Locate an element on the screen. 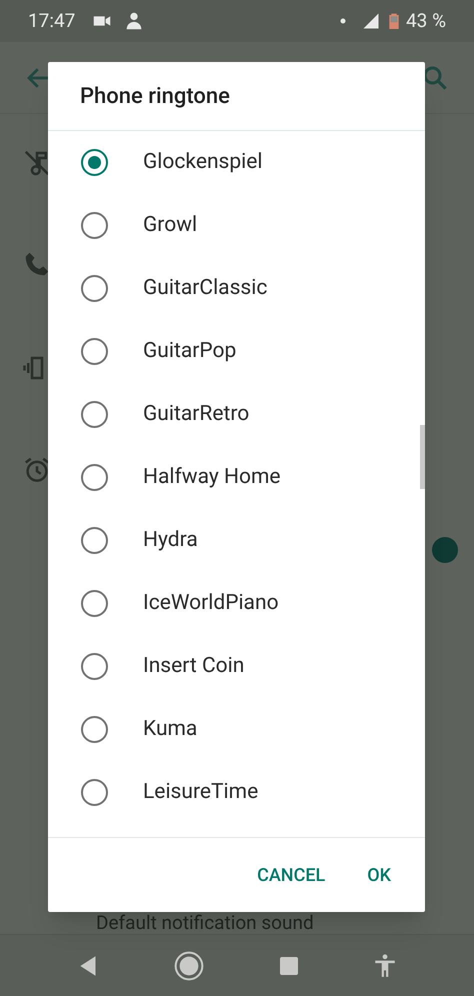  ringtone-option: Halfway Home is located at coordinates (236, 477).